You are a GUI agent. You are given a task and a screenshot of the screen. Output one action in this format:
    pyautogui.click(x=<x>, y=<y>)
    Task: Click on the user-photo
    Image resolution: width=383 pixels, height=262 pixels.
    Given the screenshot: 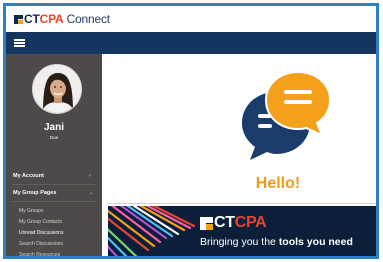 What is the action you would take?
    pyautogui.click(x=57, y=89)
    